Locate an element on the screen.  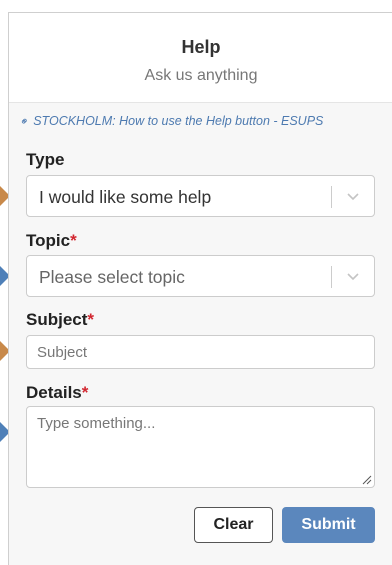
topic-label: Topic* is located at coordinates (51, 241).